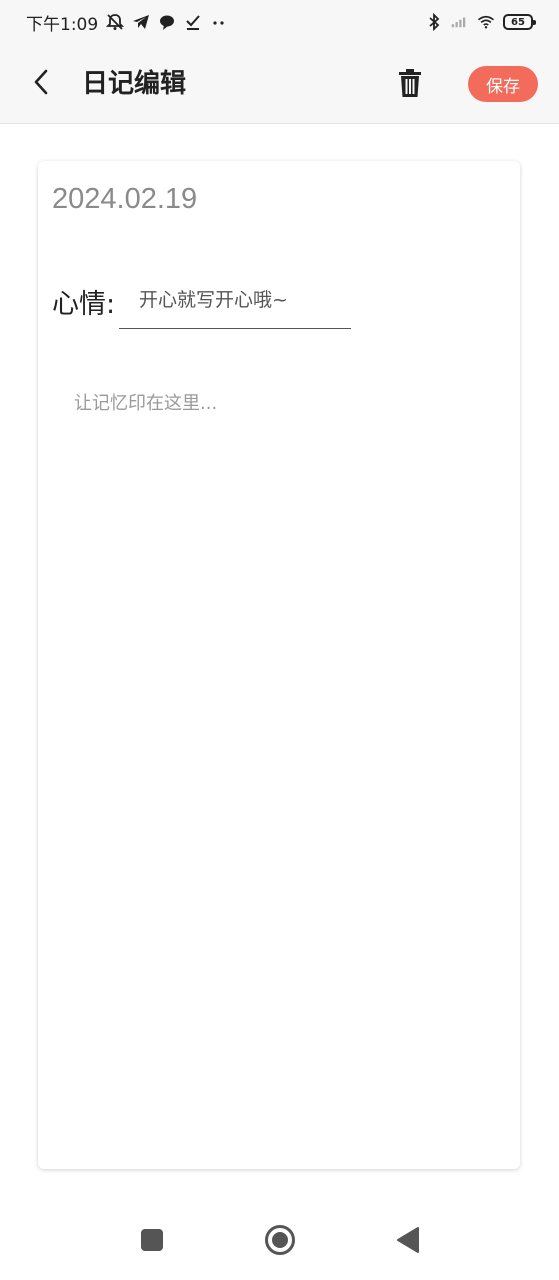 This screenshot has width=559, height=1280. Describe the element at coordinates (460, 22) in the screenshot. I see `signal-icon` at that location.